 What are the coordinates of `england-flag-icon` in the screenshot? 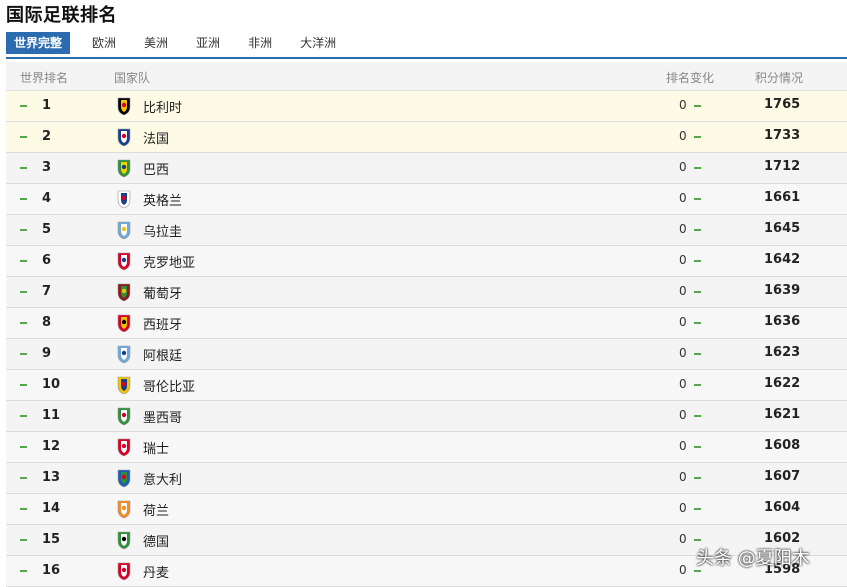 It's located at (124, 199).